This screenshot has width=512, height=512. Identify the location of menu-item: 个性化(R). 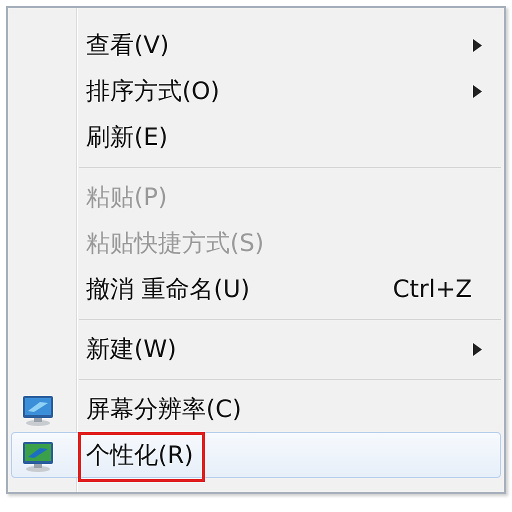
(256, 455).